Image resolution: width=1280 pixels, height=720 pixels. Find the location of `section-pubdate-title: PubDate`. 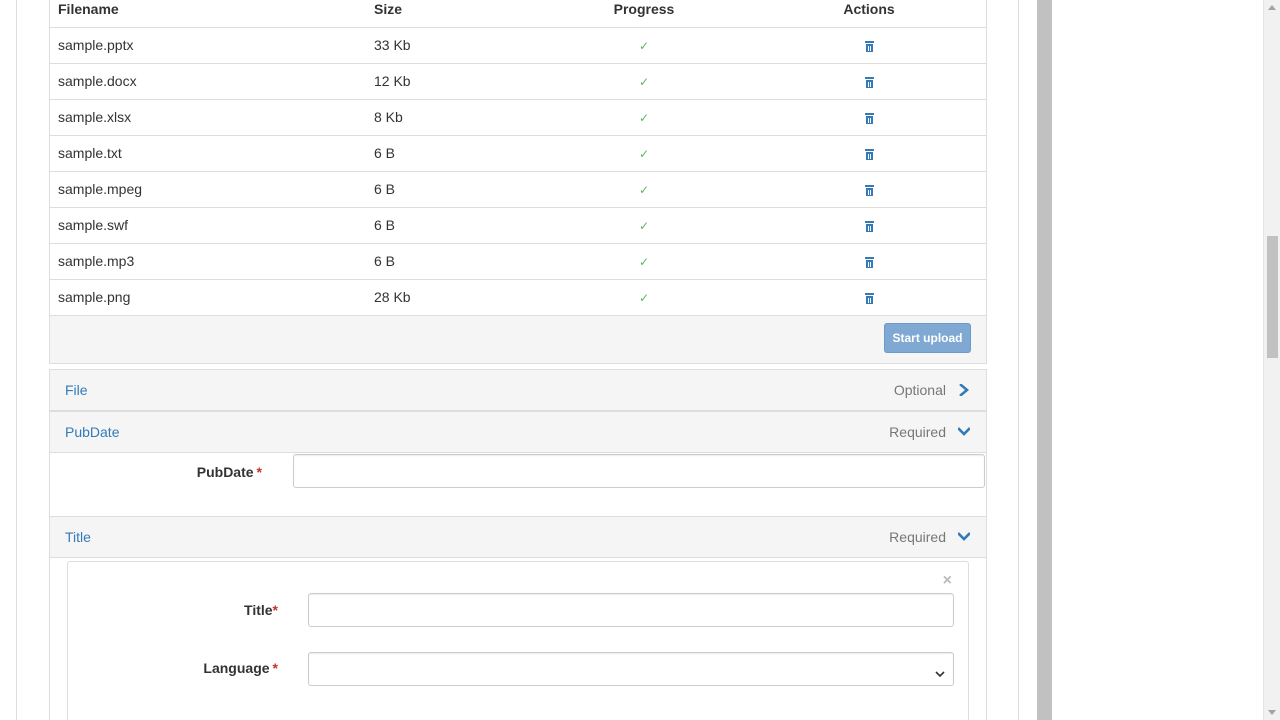

section-pubdate-title: PubDate is located at coordinates (92, 432).